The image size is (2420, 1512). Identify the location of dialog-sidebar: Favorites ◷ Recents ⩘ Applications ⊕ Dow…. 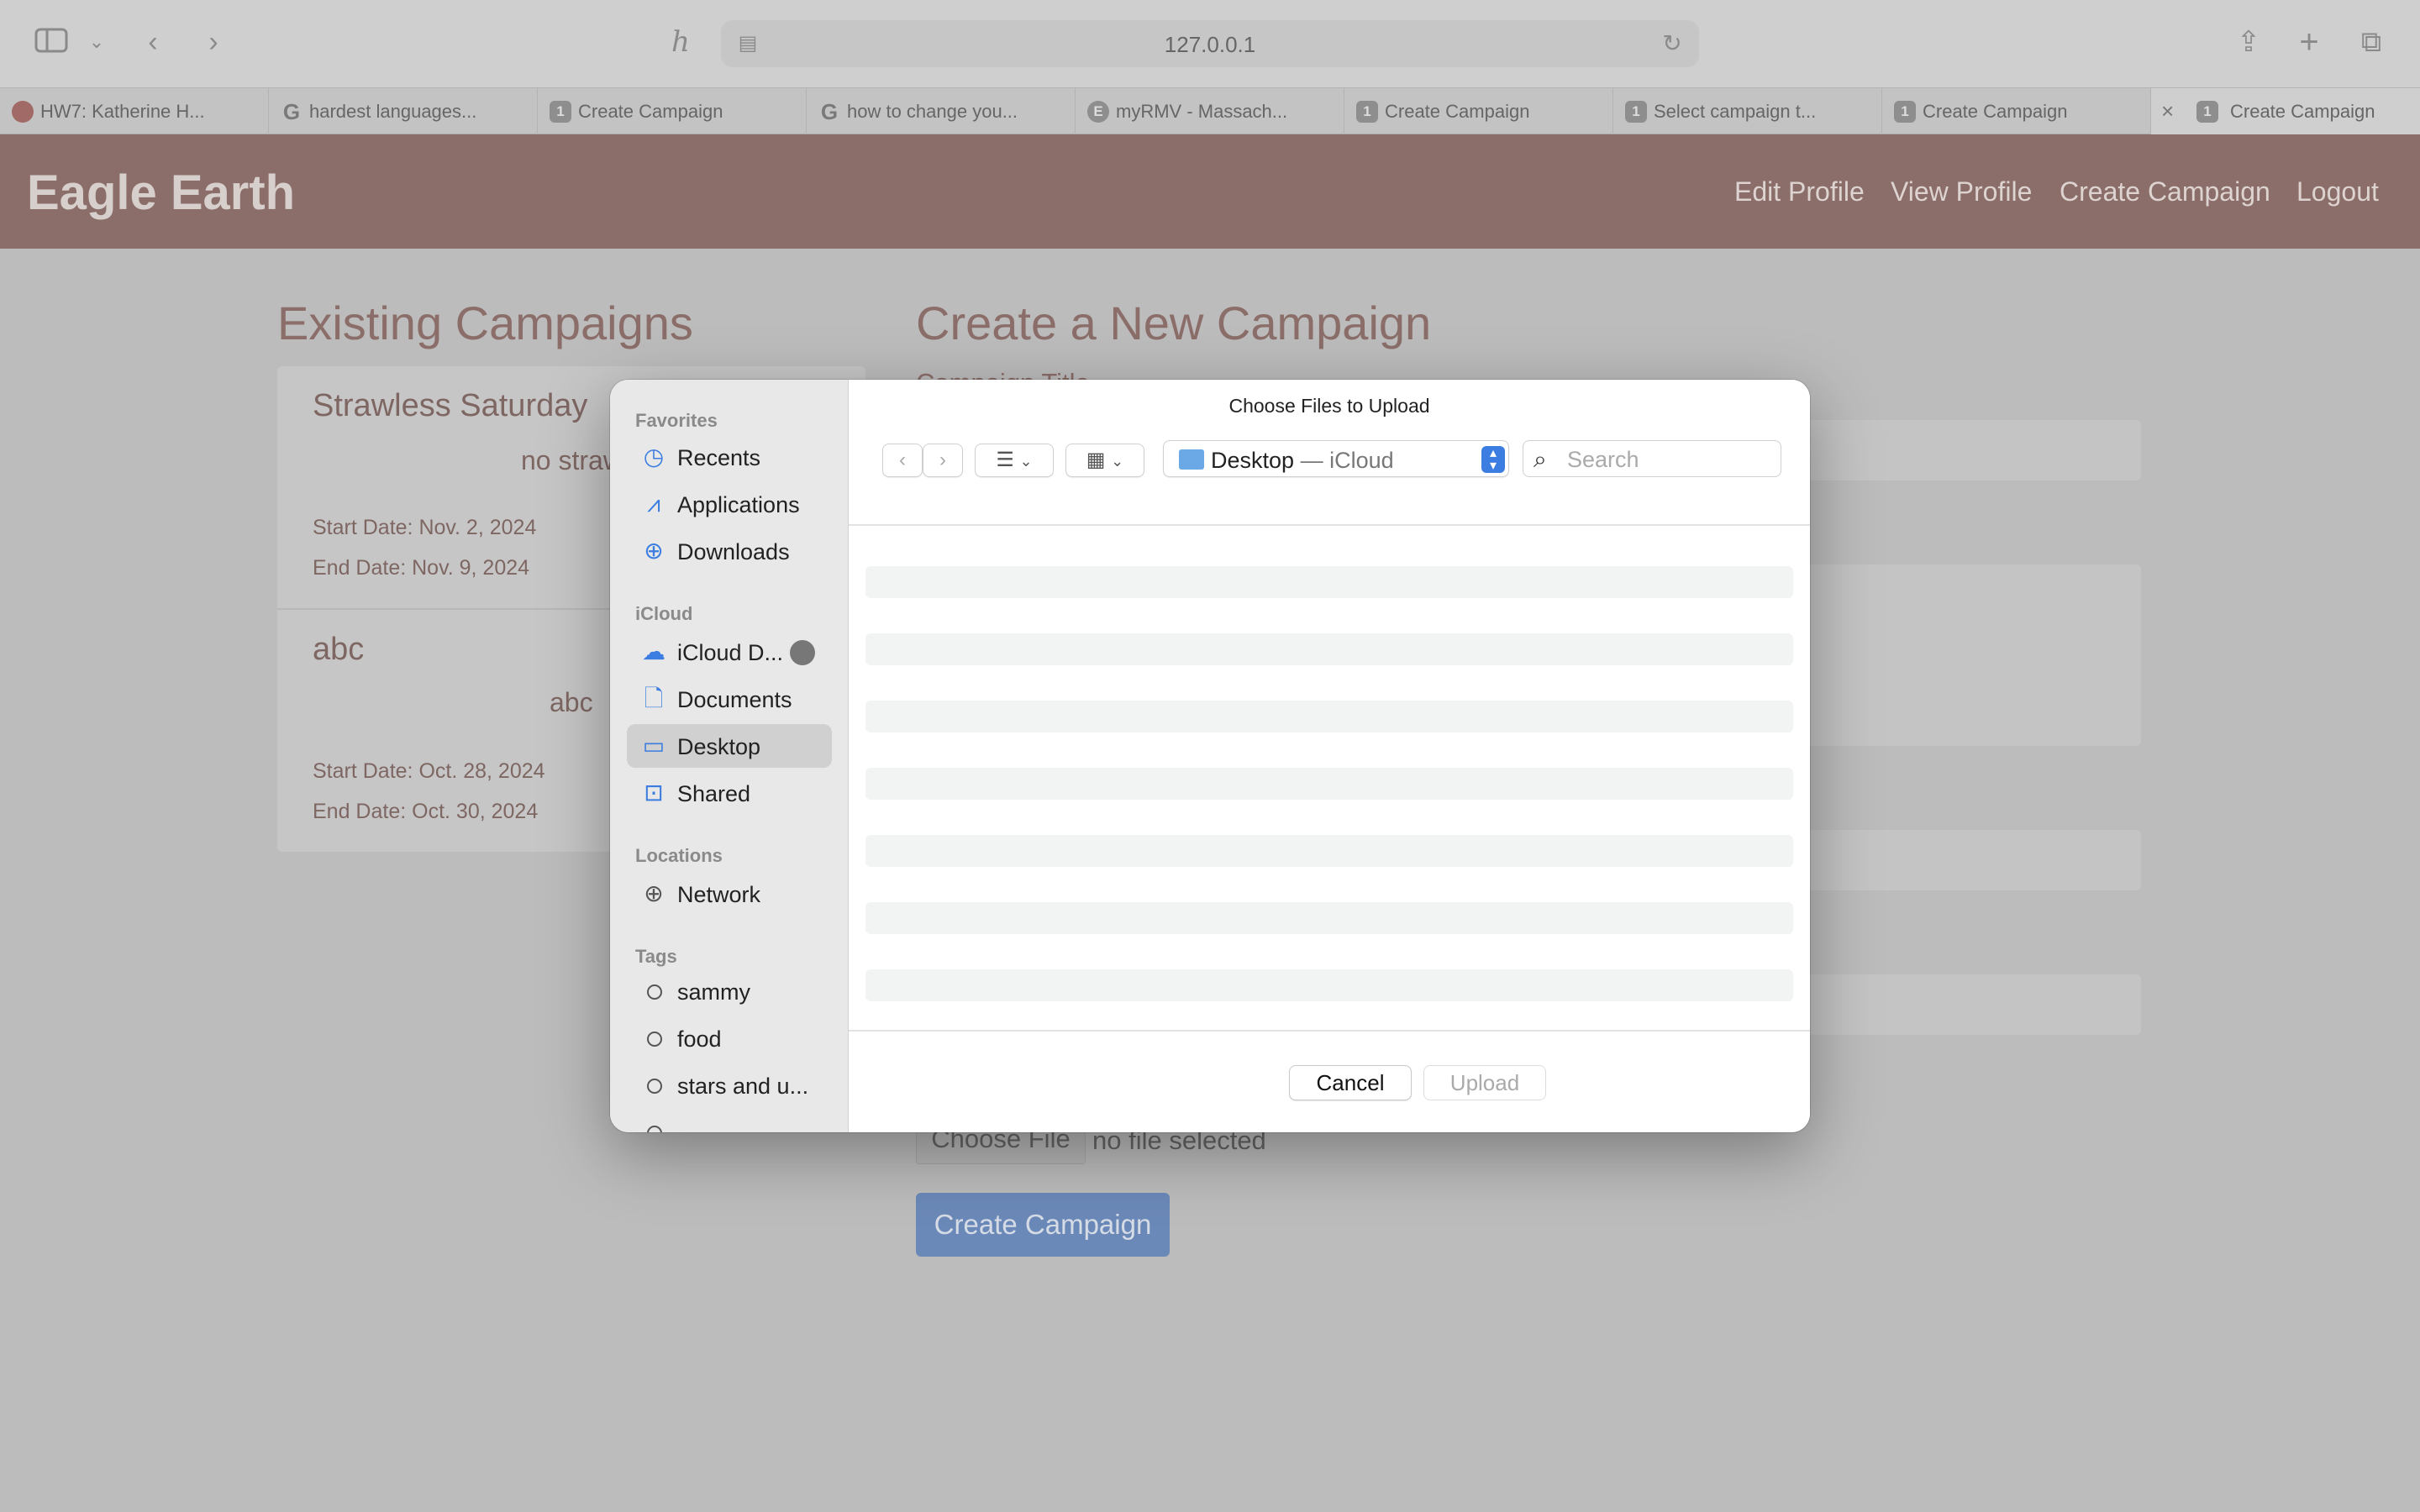
(729, 756).